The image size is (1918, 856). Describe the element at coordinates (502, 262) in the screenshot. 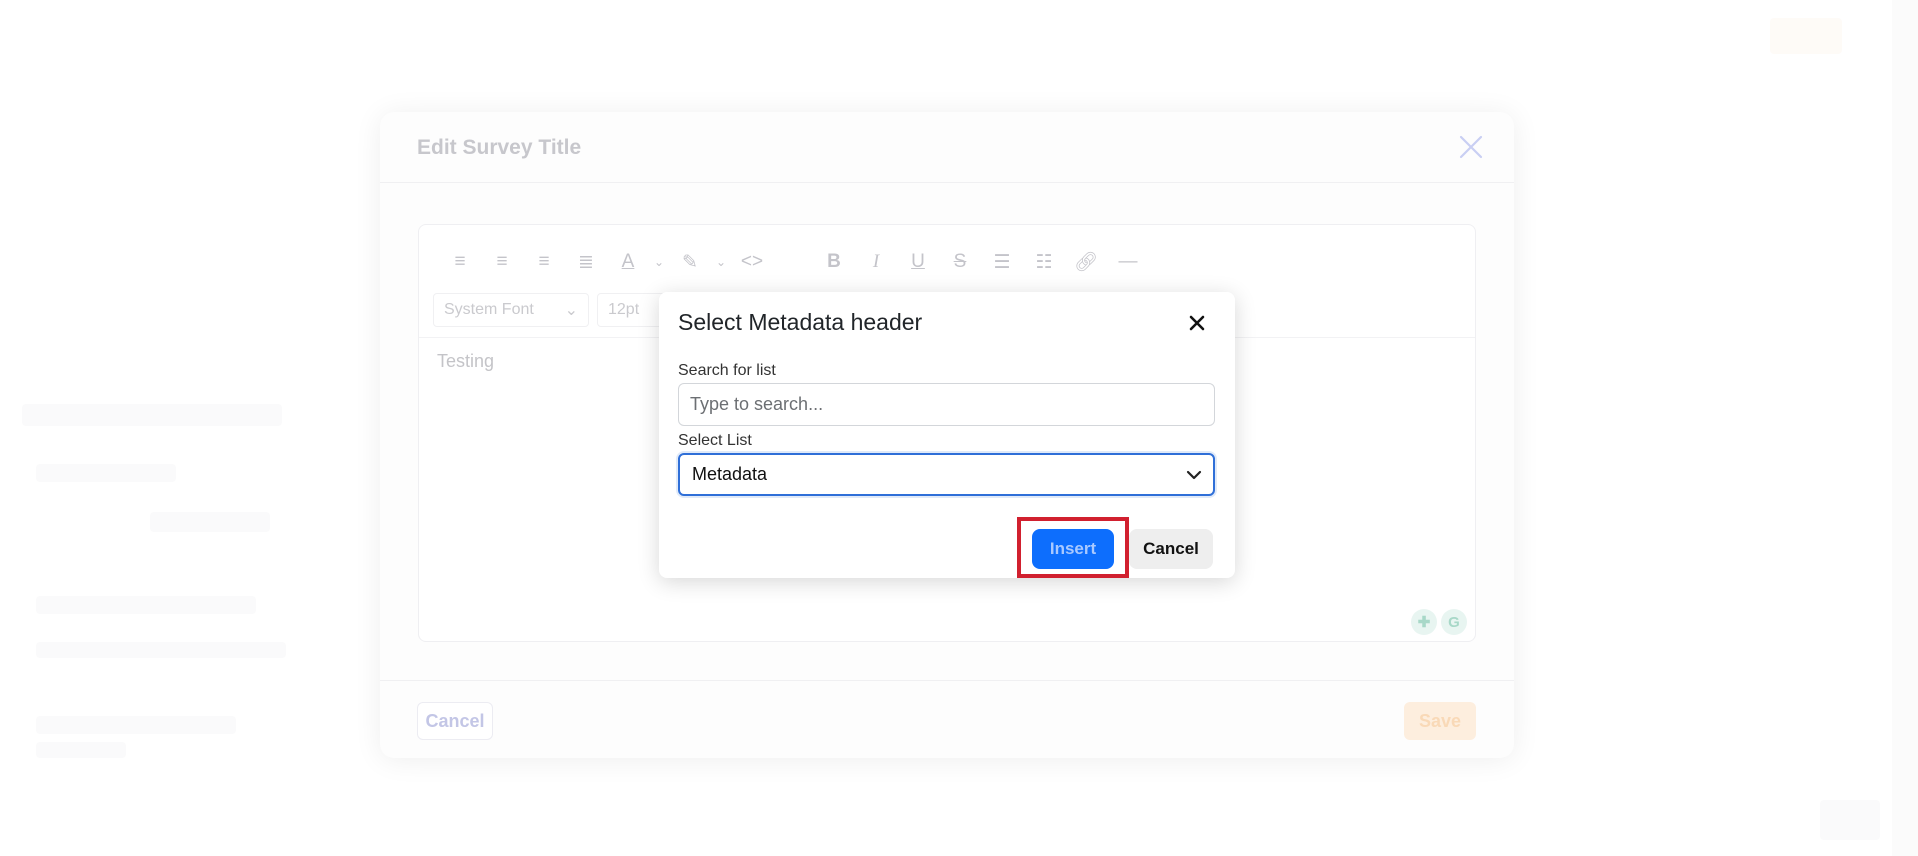

I see `align-center-icon: ≡` at that location.